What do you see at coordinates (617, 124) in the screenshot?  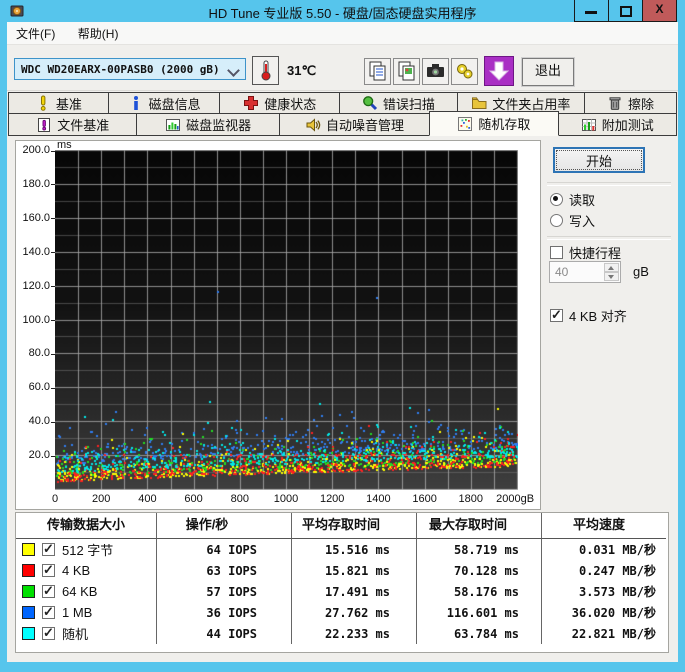 I see `tab-extratests: 附加测试` at bounding box center [617, 124].